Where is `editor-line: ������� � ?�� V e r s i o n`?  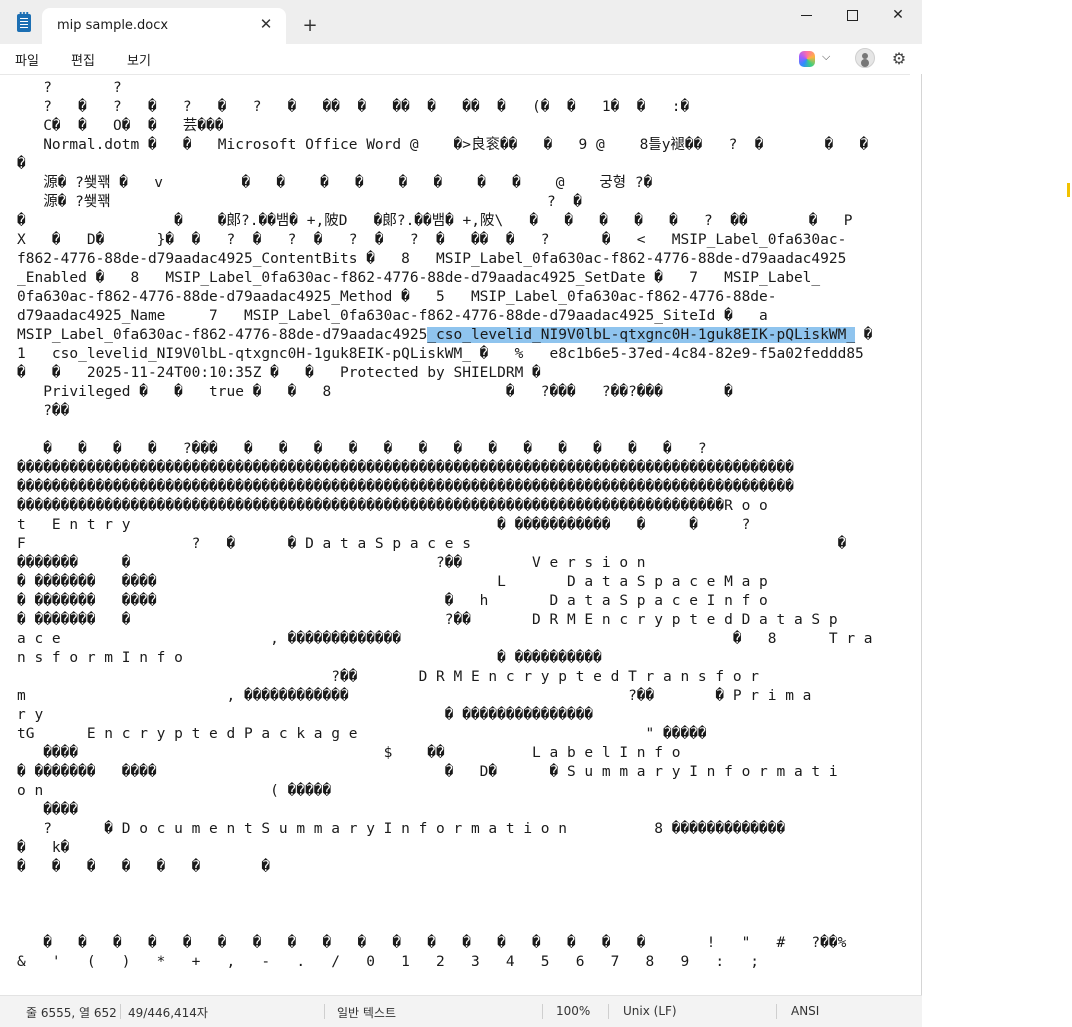
editor-line: ������� � ?�� V e r s i o n is located at coordinates (331, 563).